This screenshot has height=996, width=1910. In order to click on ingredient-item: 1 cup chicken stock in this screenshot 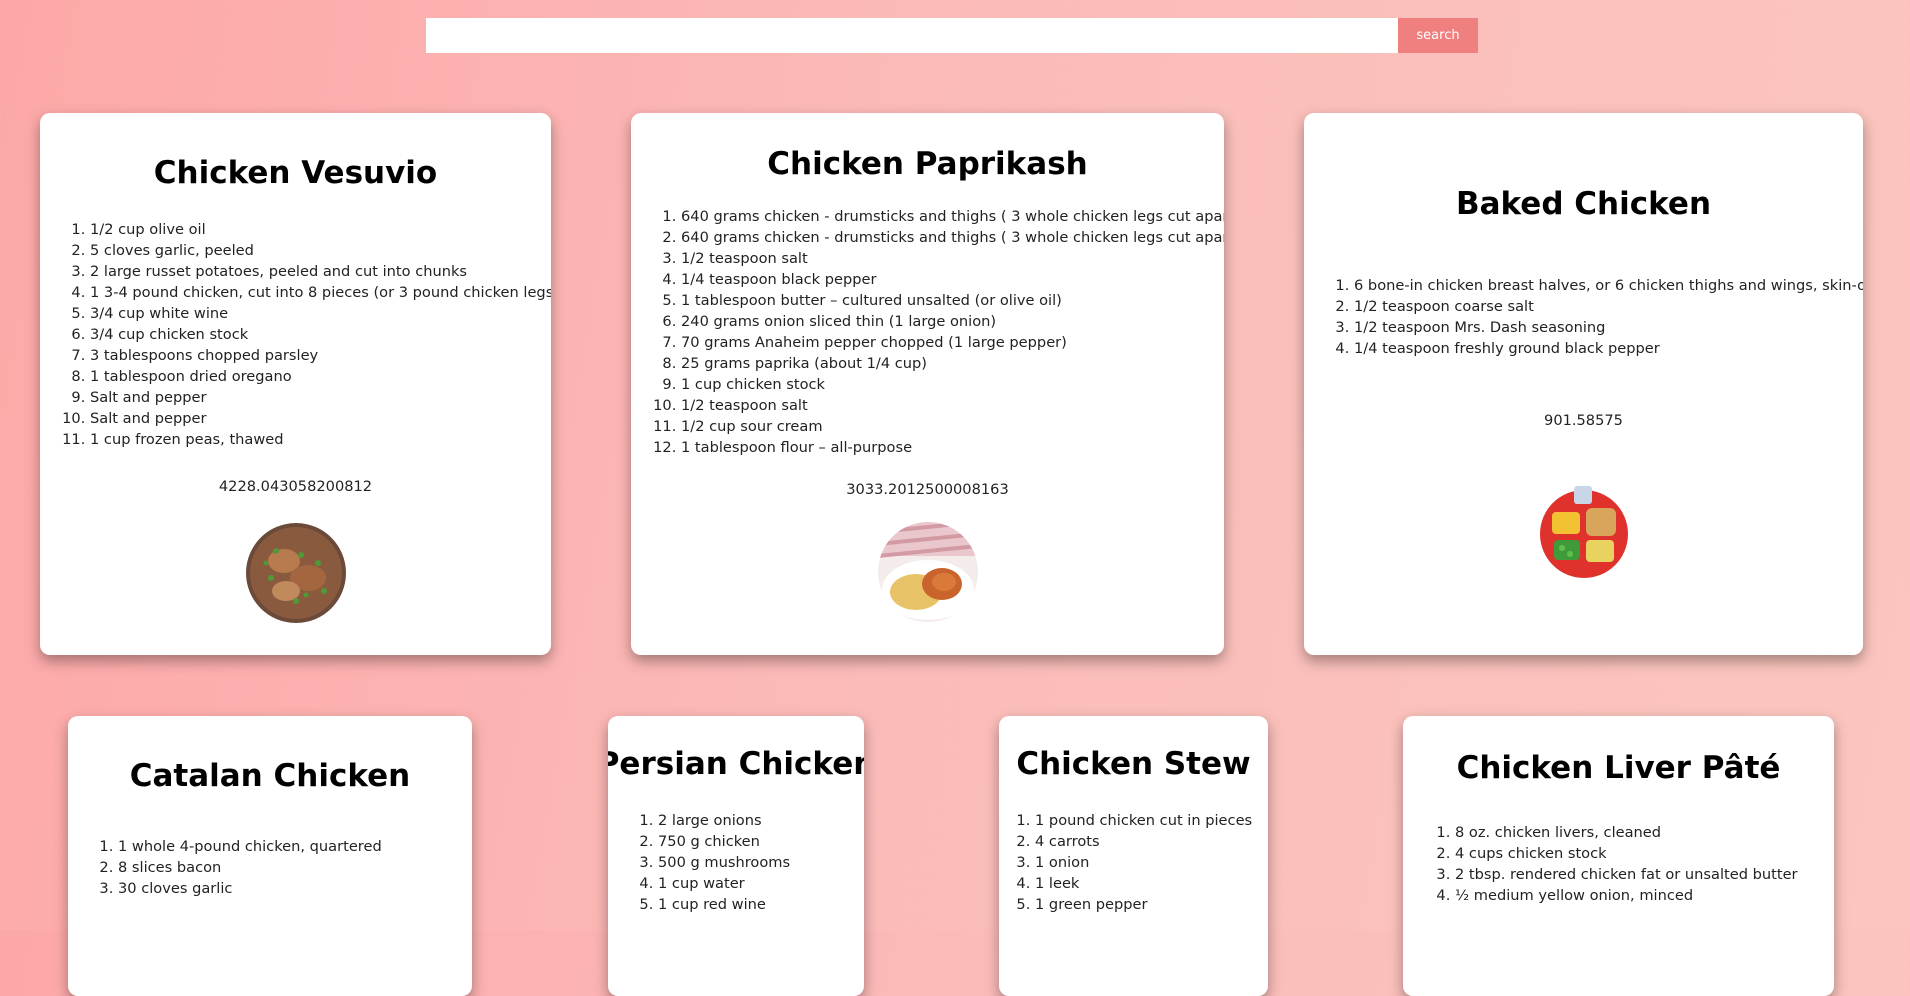, I will do `click(952, 384)`.